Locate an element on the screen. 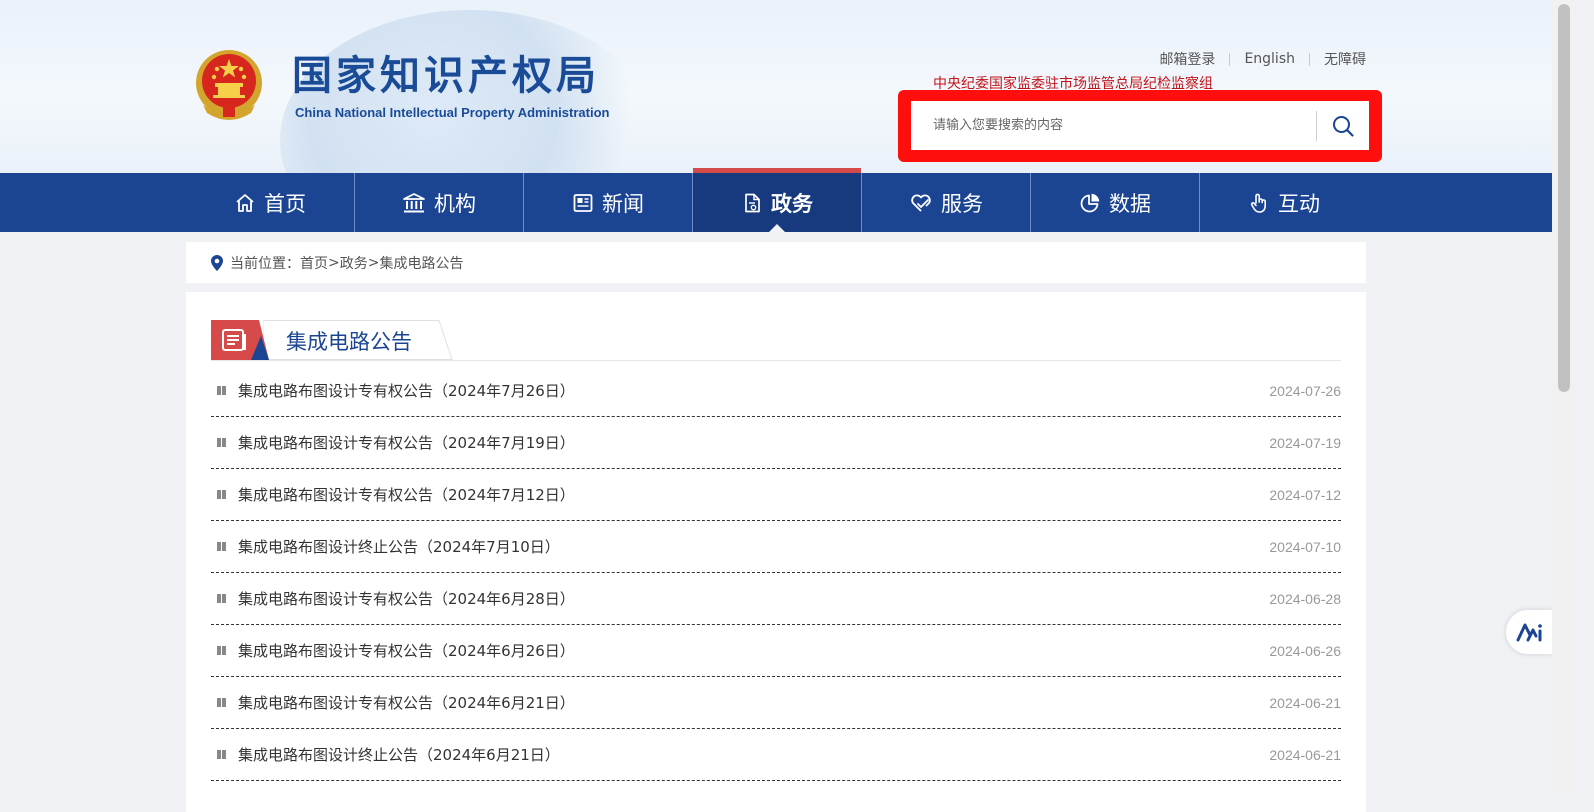  nav-item-home: 首页 is located at coordinates (270, 202).